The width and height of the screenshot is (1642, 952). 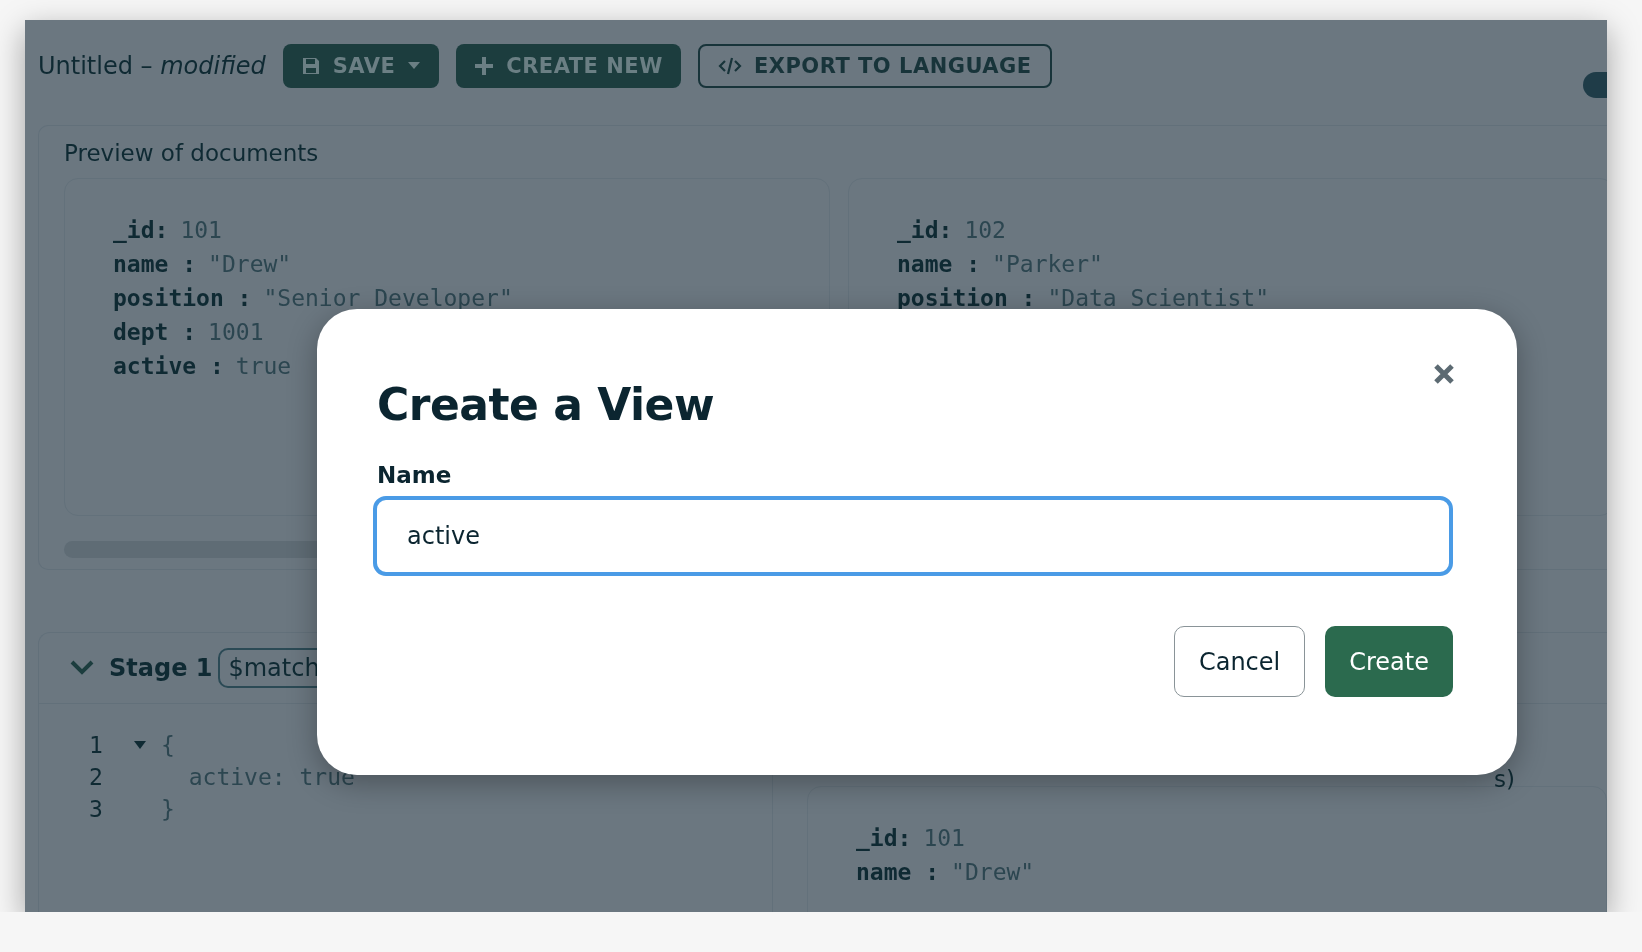 I want to click on field-value: "Data Scientist", so click(x=1158, y=298).